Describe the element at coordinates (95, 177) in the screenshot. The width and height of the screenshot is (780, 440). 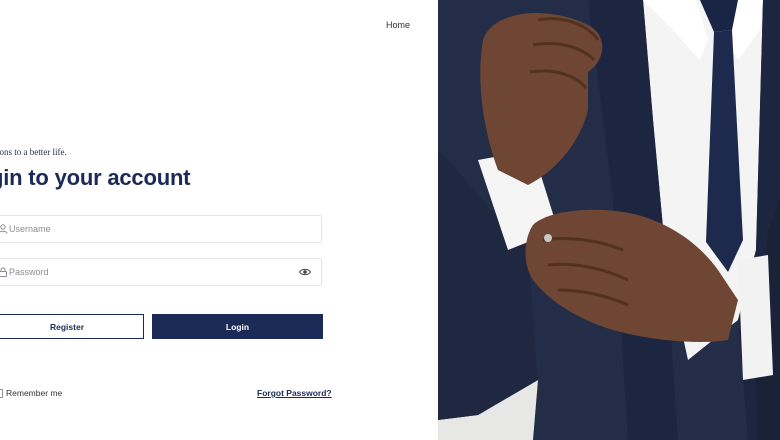
I see `page-title: gin to your account` at that location.